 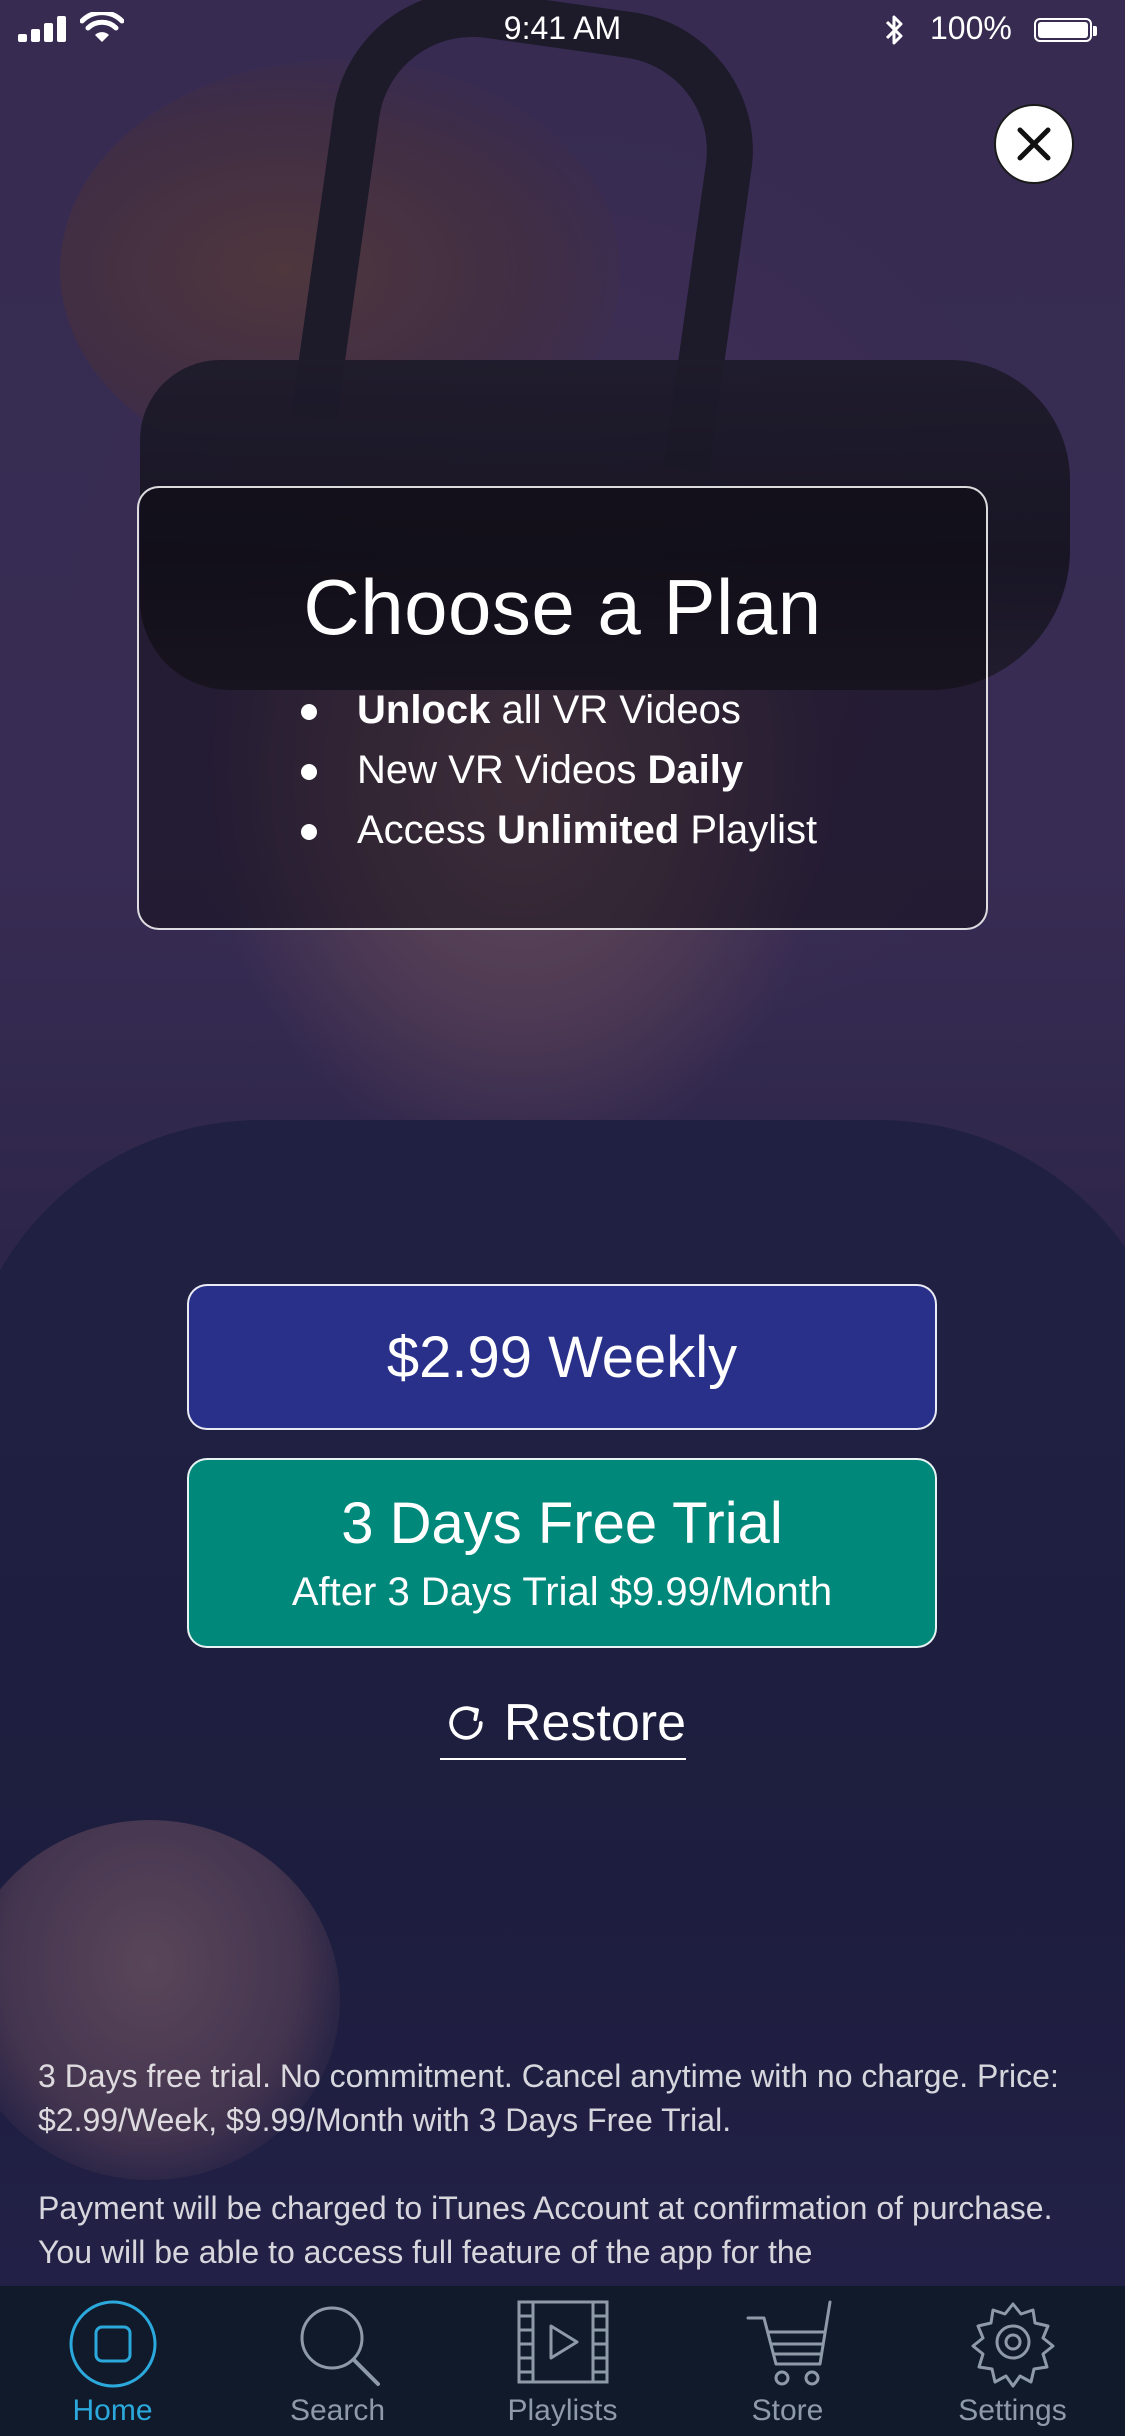 I want to click on tab-playlists: Playlists, so click(x=562, y=2361).